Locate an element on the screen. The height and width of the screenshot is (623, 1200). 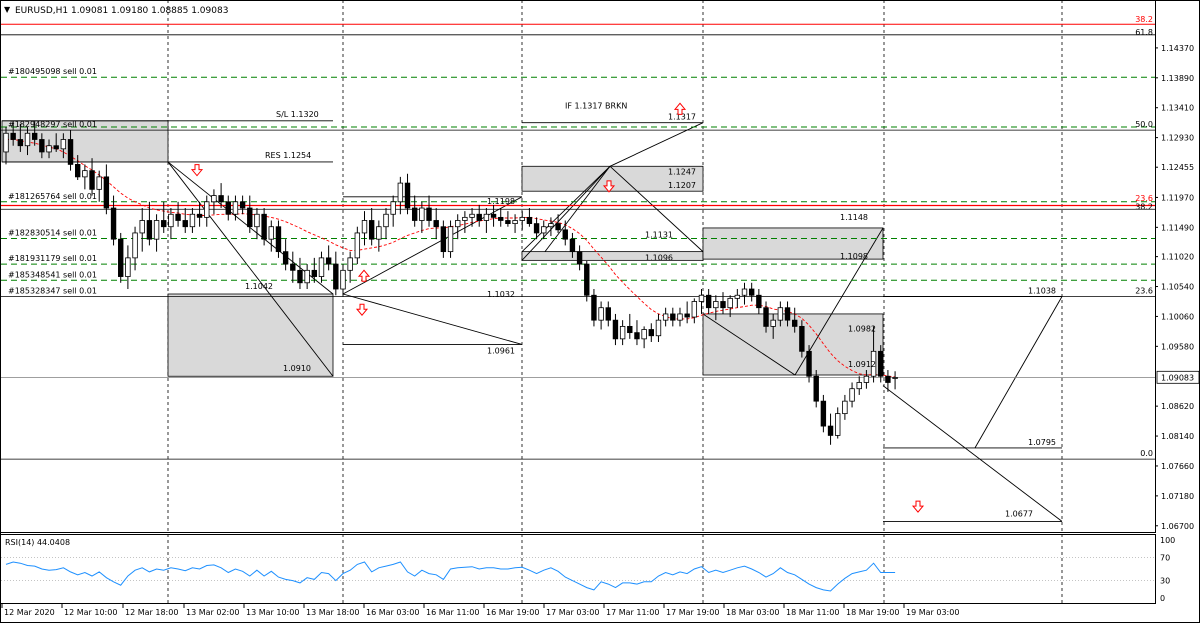
time-tick-label: 12 Mar 2020 is located at coordinates (29, 612).